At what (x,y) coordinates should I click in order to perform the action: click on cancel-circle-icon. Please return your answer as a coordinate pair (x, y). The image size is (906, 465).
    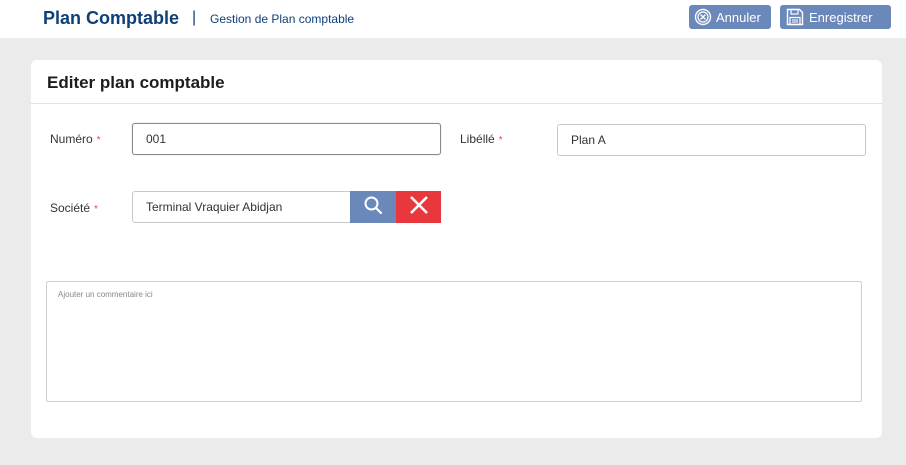
    Looking at the image, I should click on (703, 17).